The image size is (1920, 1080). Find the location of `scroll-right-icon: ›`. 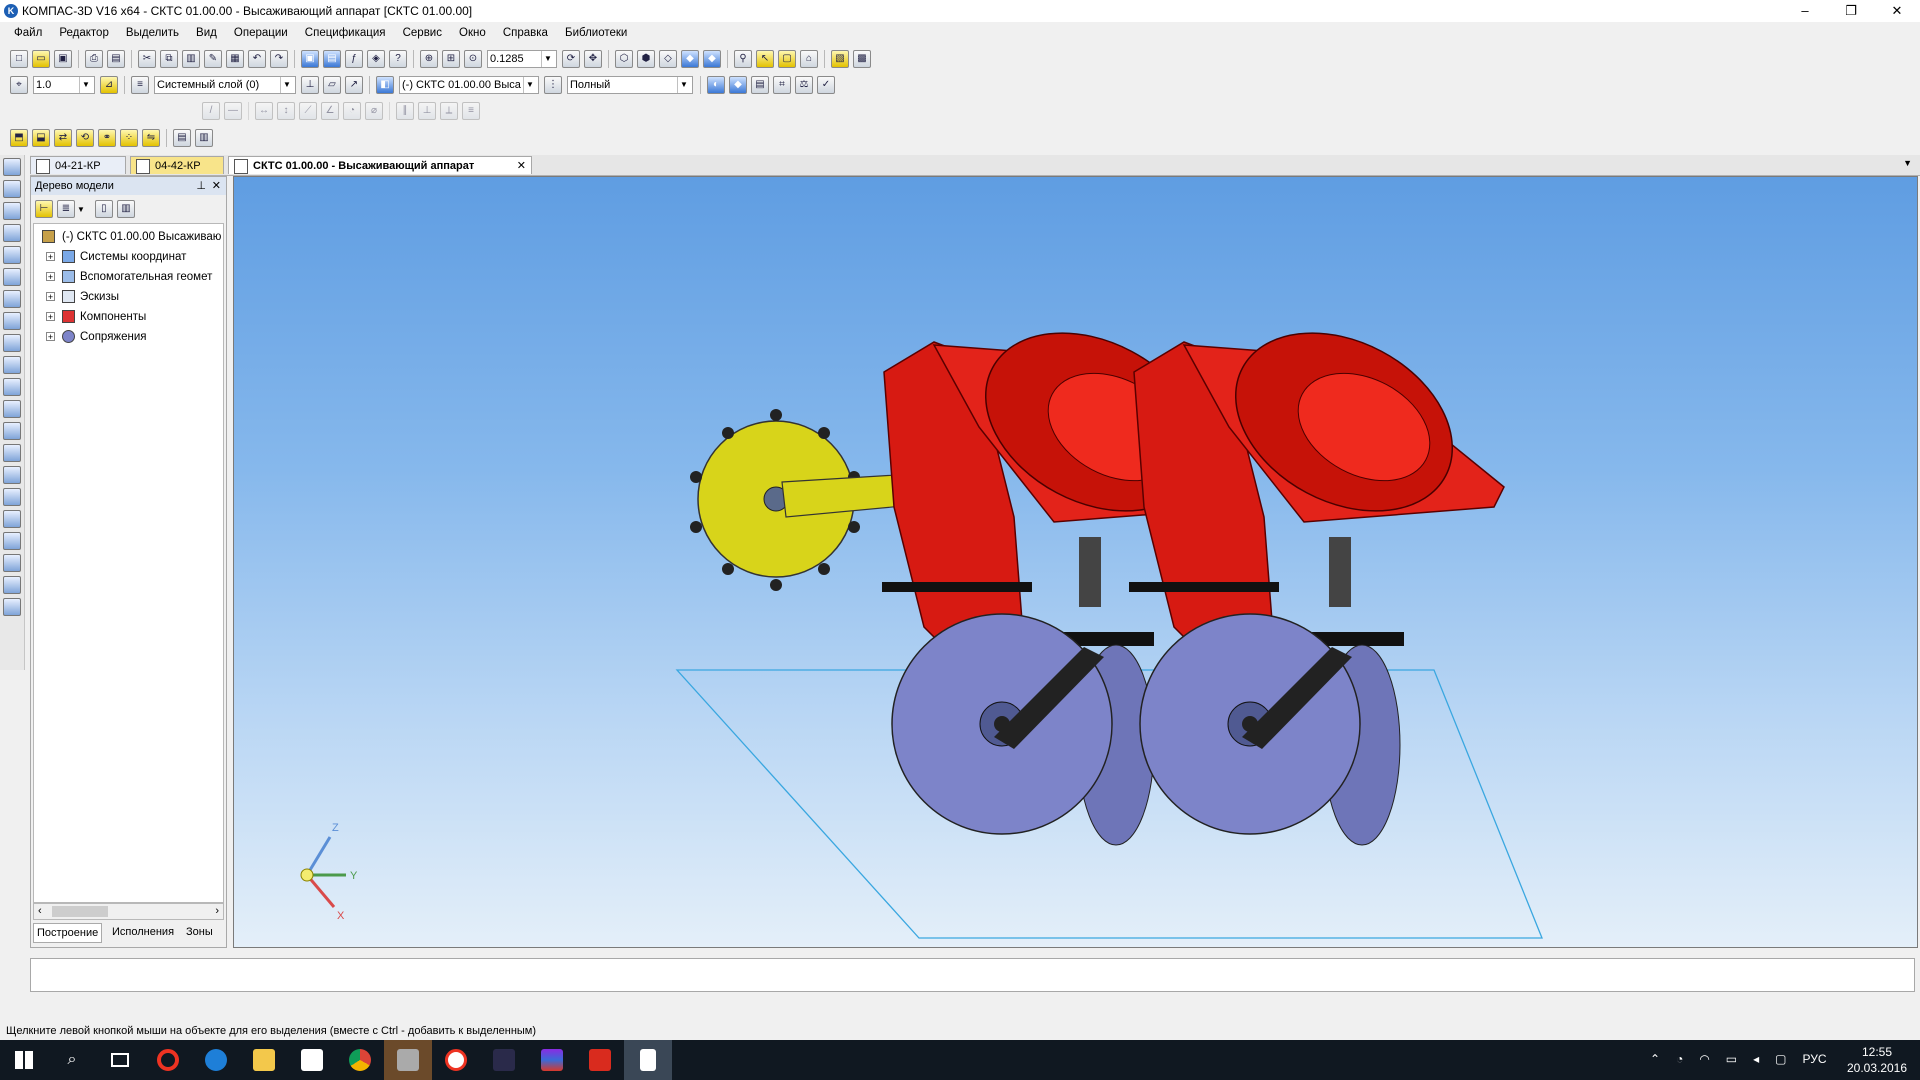

scroll-right-icon: › is located at coordinates (217, 911).